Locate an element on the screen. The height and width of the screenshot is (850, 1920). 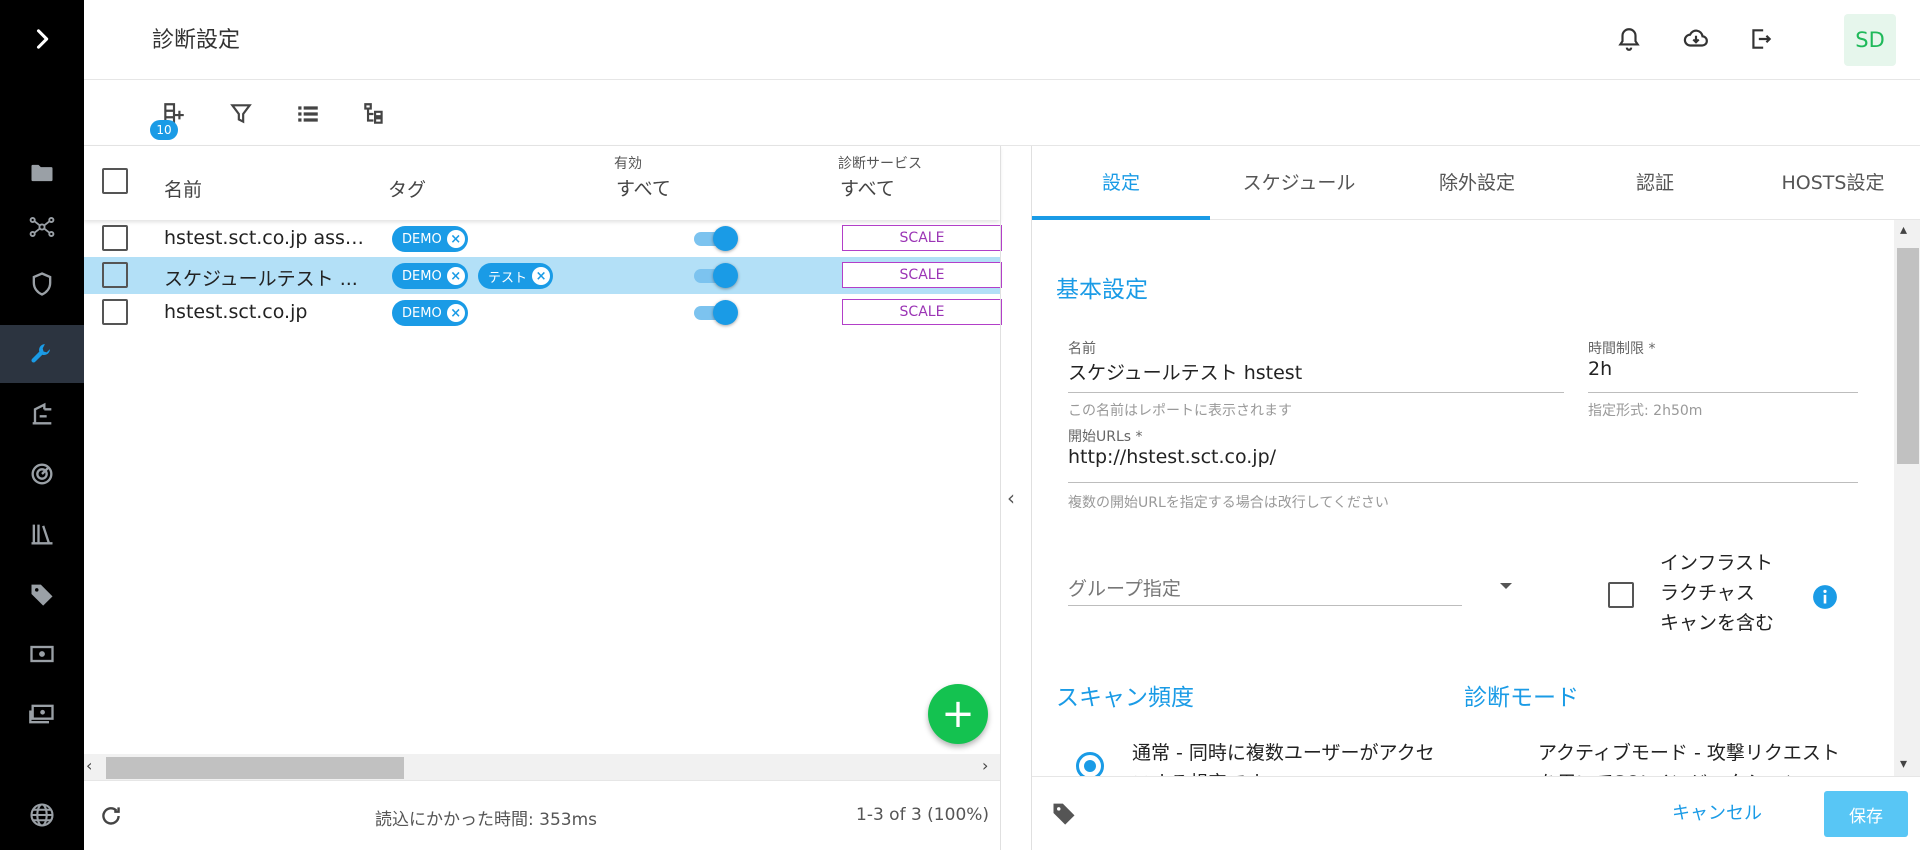
list-footer: 読込にかかった時間: 353ms 1-3 of 3 (100%) is located at coordinates (542, 815).